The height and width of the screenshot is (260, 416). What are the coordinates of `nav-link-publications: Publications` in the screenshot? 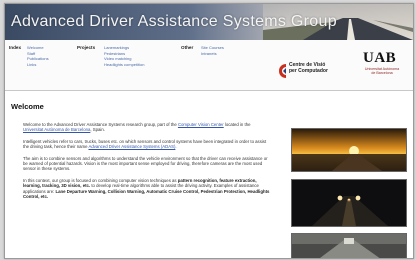 It's located at (38, 59).